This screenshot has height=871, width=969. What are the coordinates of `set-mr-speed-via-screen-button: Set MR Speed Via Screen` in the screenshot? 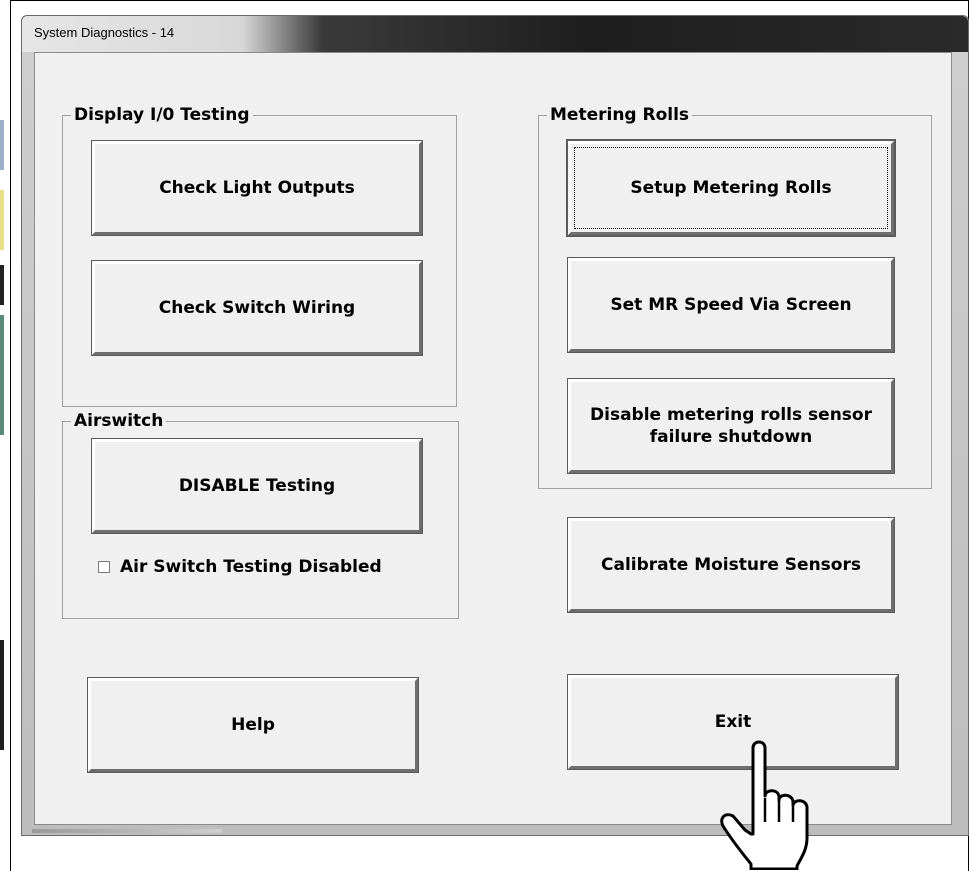 It's located at (731, 305).